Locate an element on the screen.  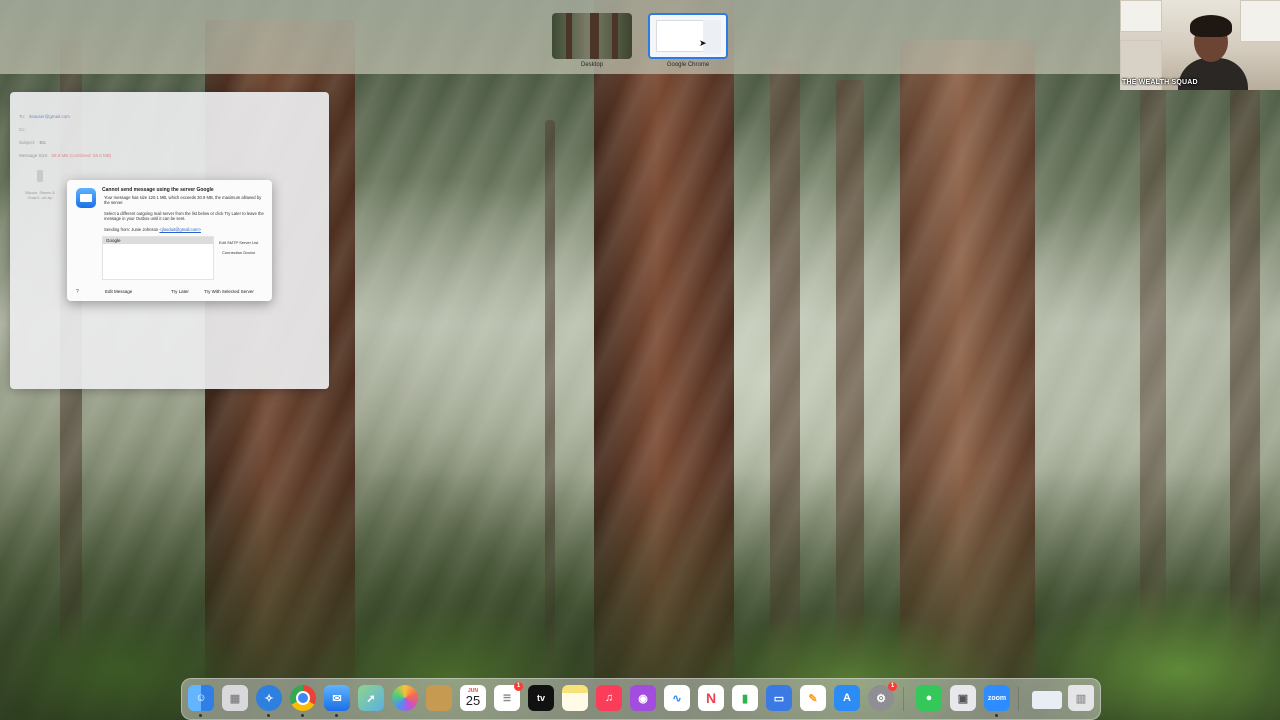
system-settings-icon: ⚙ 1 is located at coordinates (882, 696).